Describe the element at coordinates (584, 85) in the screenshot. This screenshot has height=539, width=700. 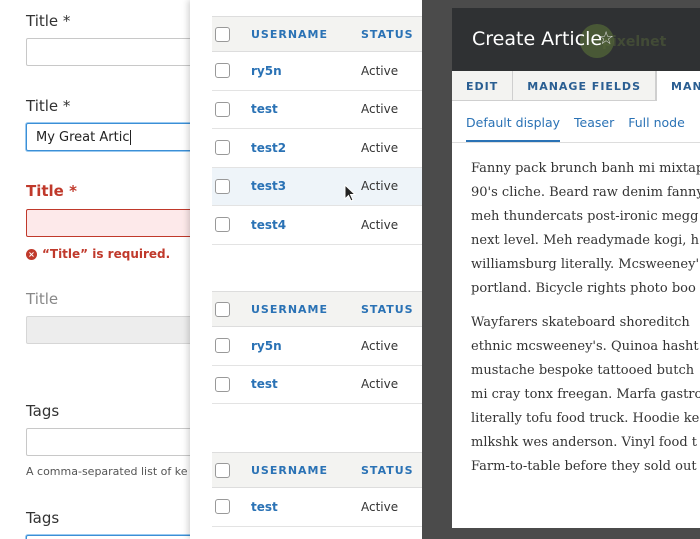
I see `tab-manage-fields: MANAGE FIELDS` at that location.